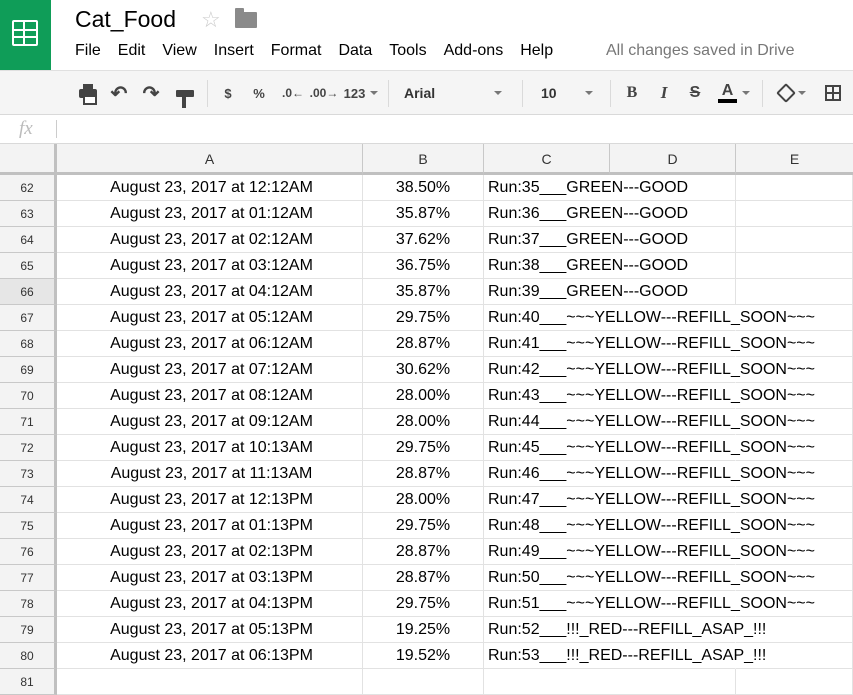 The height and width of the screenshot is (695, 853). I want to click on cell-status: Run:40___~~~YELLOW---REFILL_SOON~~~, so click(649, 318).